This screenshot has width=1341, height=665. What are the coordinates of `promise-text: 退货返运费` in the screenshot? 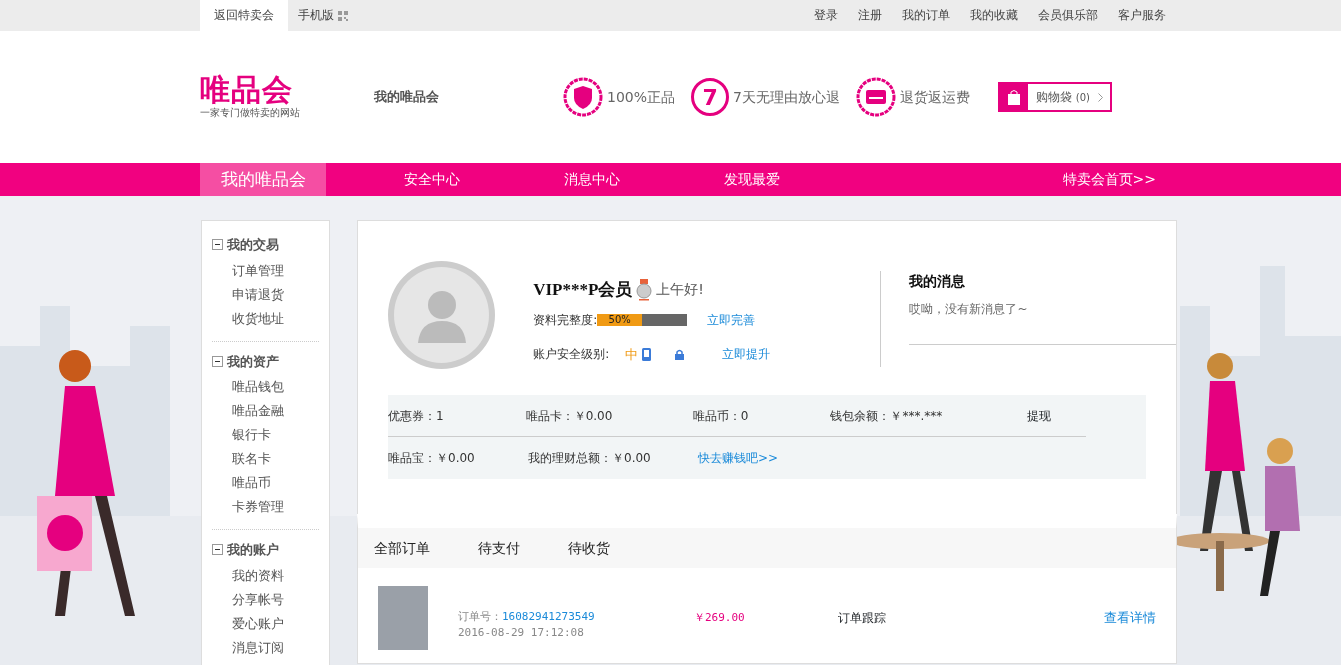 It's located at (934, 97).